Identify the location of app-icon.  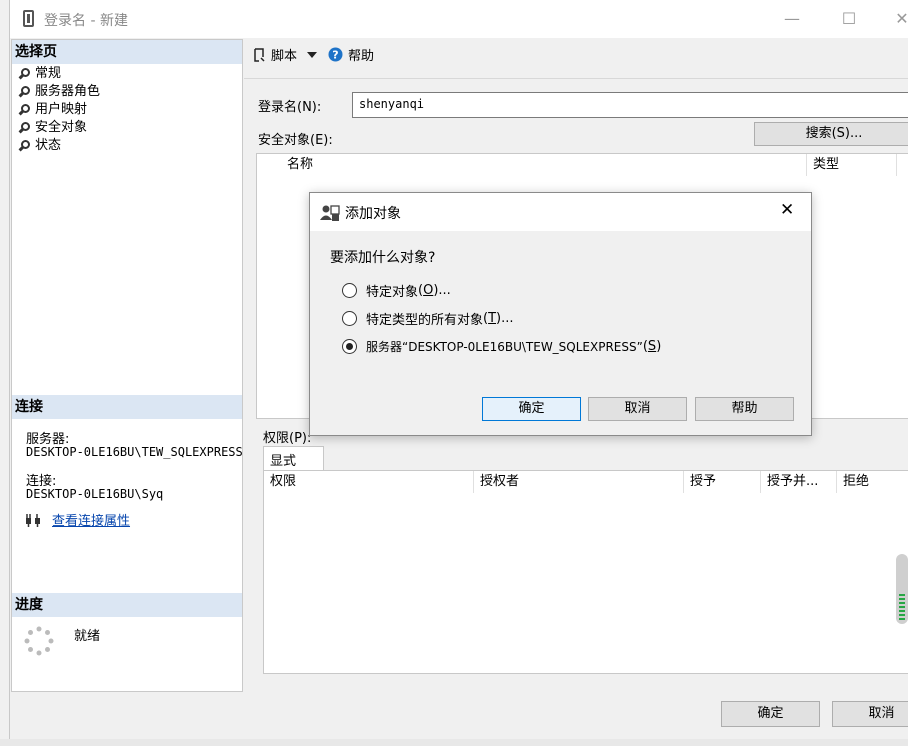
(28, 18).